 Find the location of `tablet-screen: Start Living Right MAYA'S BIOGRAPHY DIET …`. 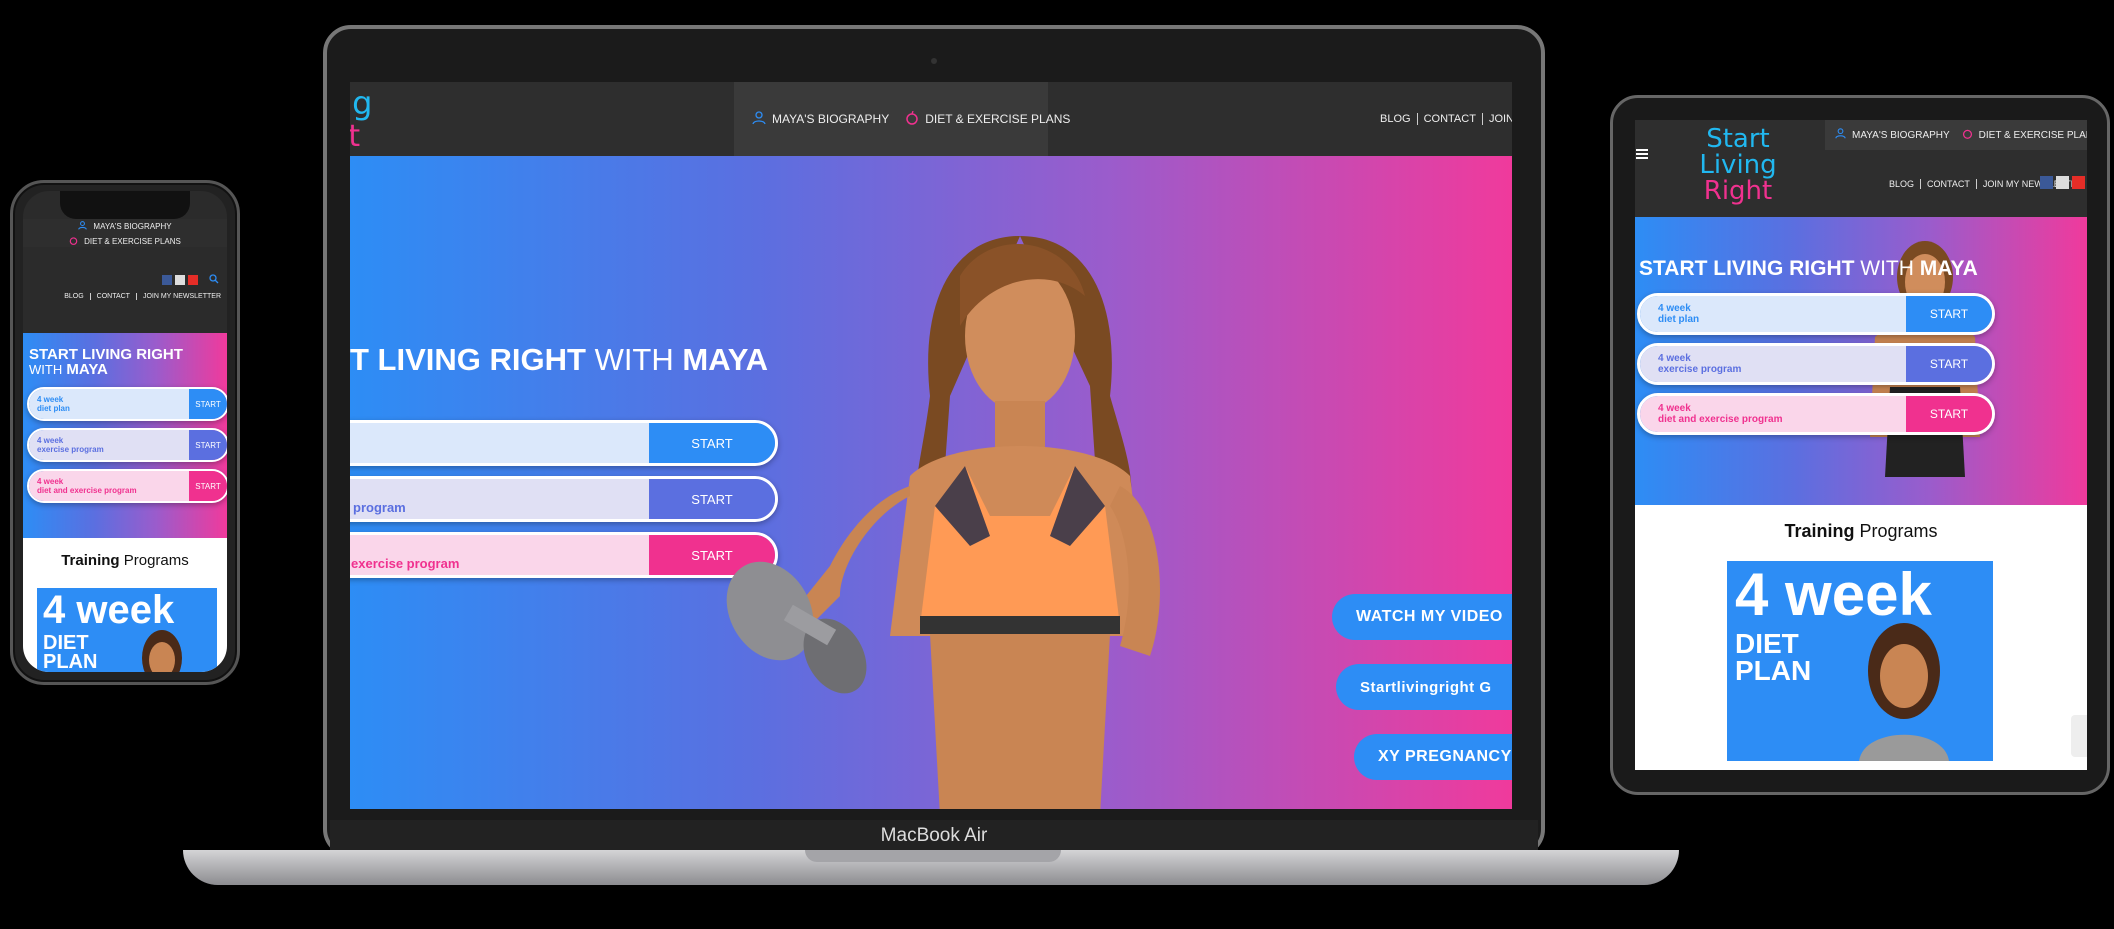

tablet-screen: Start Living Right MAYA'S BIOGRAPHY DIET … is located at coordinates (1861, 445).